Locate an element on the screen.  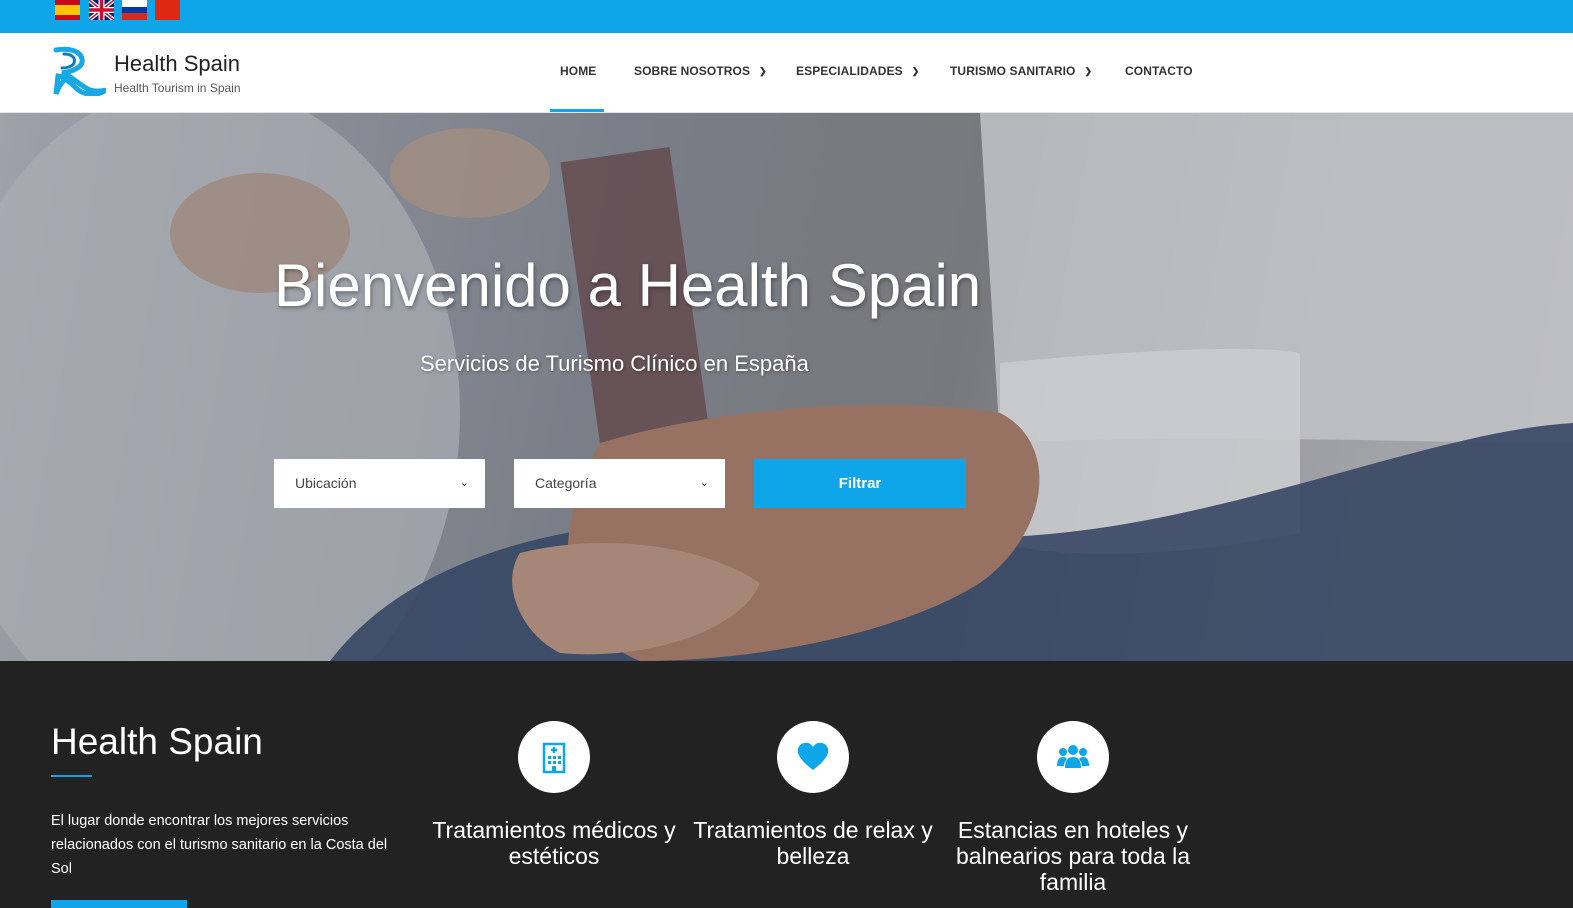
brand-name: Health Spain is located at coordinates (177, 64).